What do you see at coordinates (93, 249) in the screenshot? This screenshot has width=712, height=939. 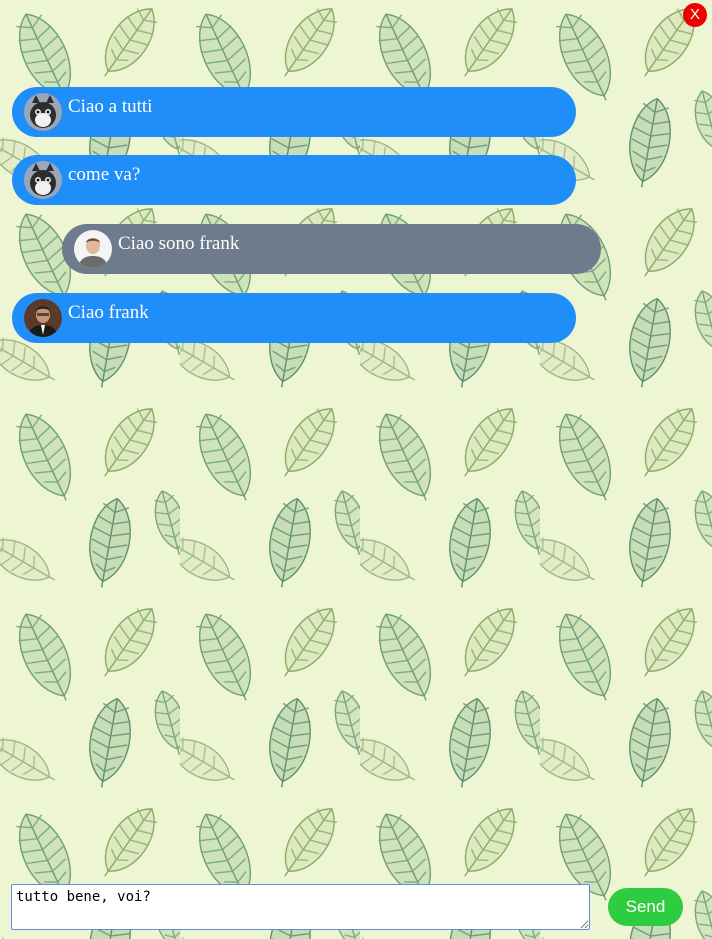 I see `man-gray-shirt-avatar` at bounding box center [93, 249].